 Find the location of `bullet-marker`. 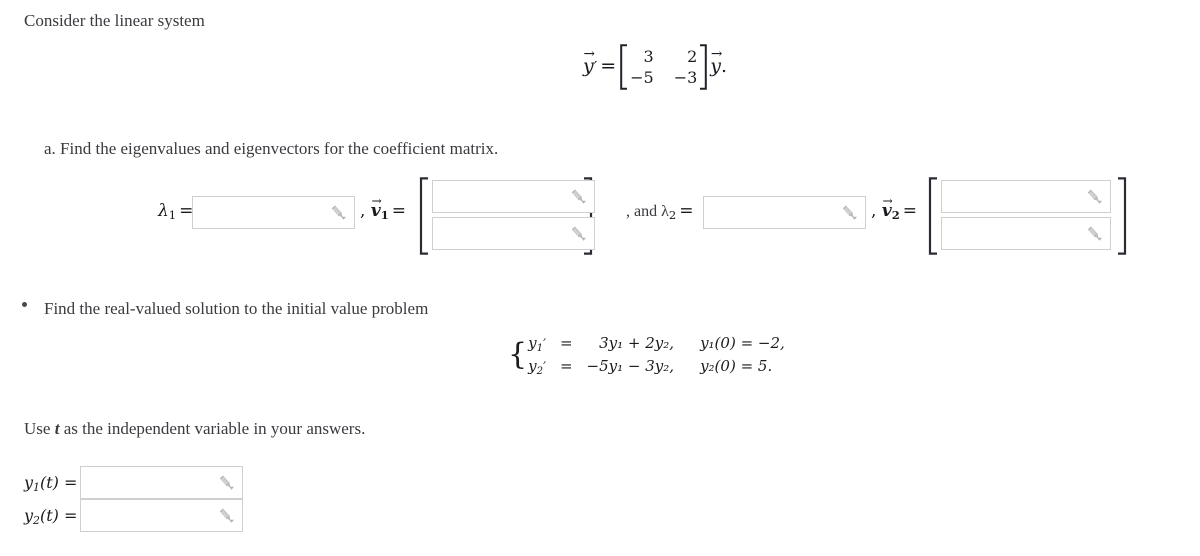

bullet-marker is located at coordinates (24, 304).